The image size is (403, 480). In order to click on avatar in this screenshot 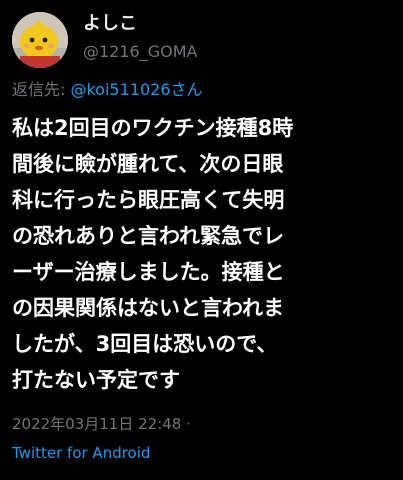, I will do `click(40, 40)`.